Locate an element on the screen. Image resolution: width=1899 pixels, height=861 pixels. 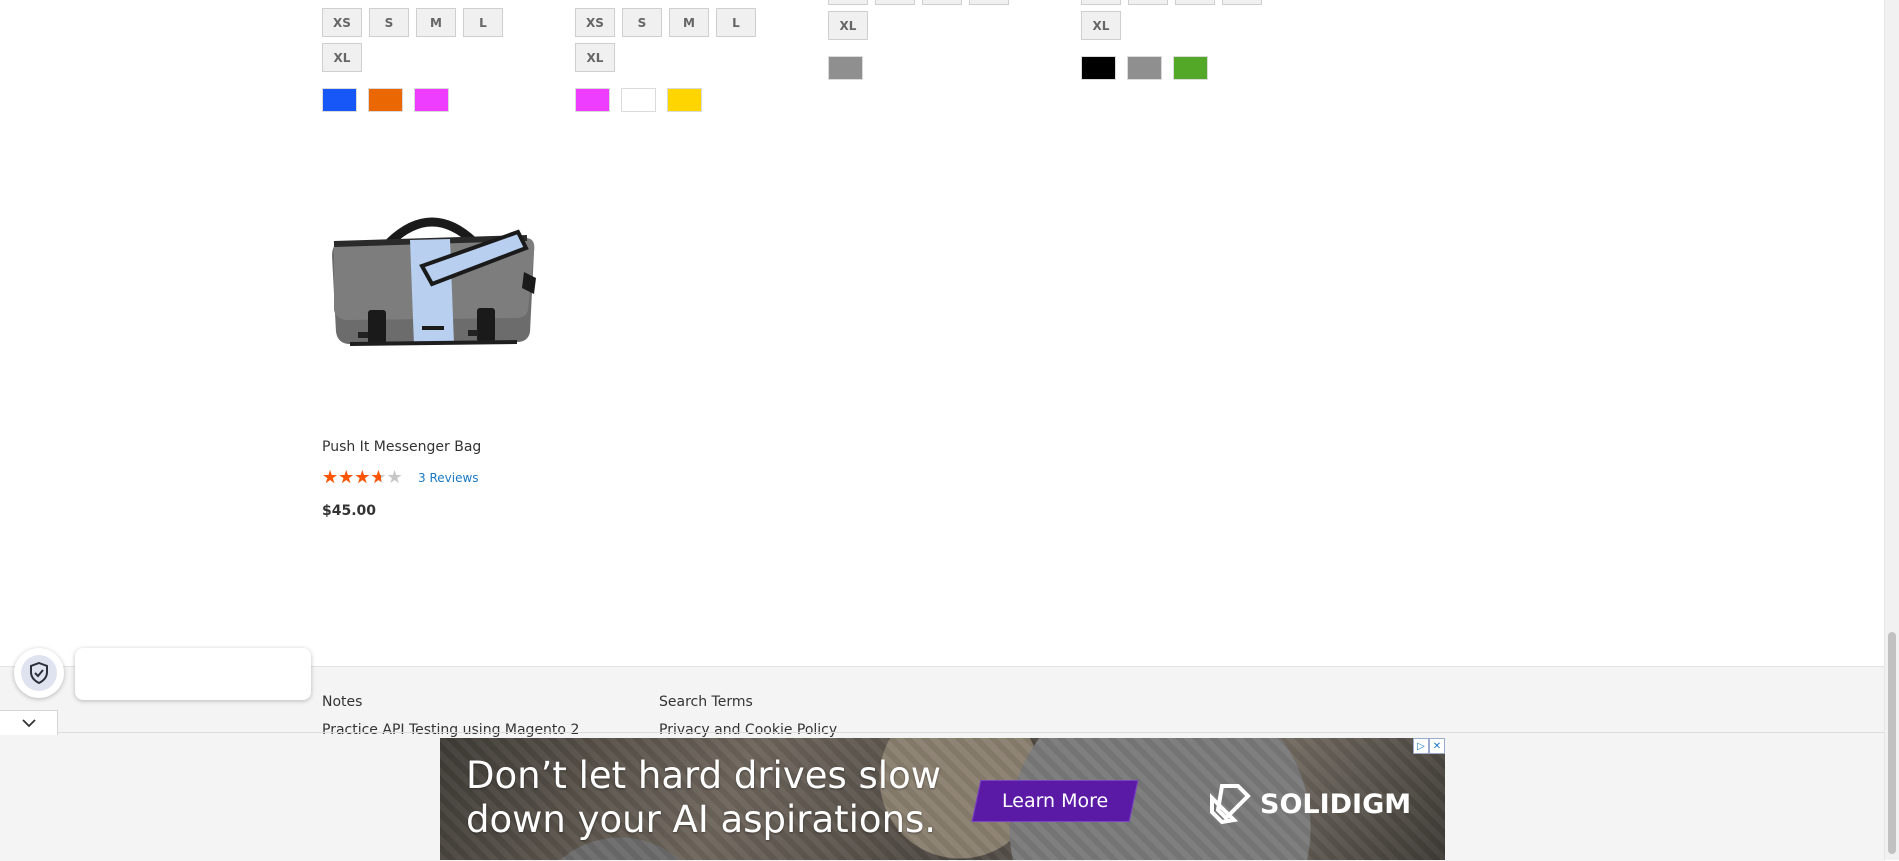
chevron-down-icon is located at coordinates (28, 723).